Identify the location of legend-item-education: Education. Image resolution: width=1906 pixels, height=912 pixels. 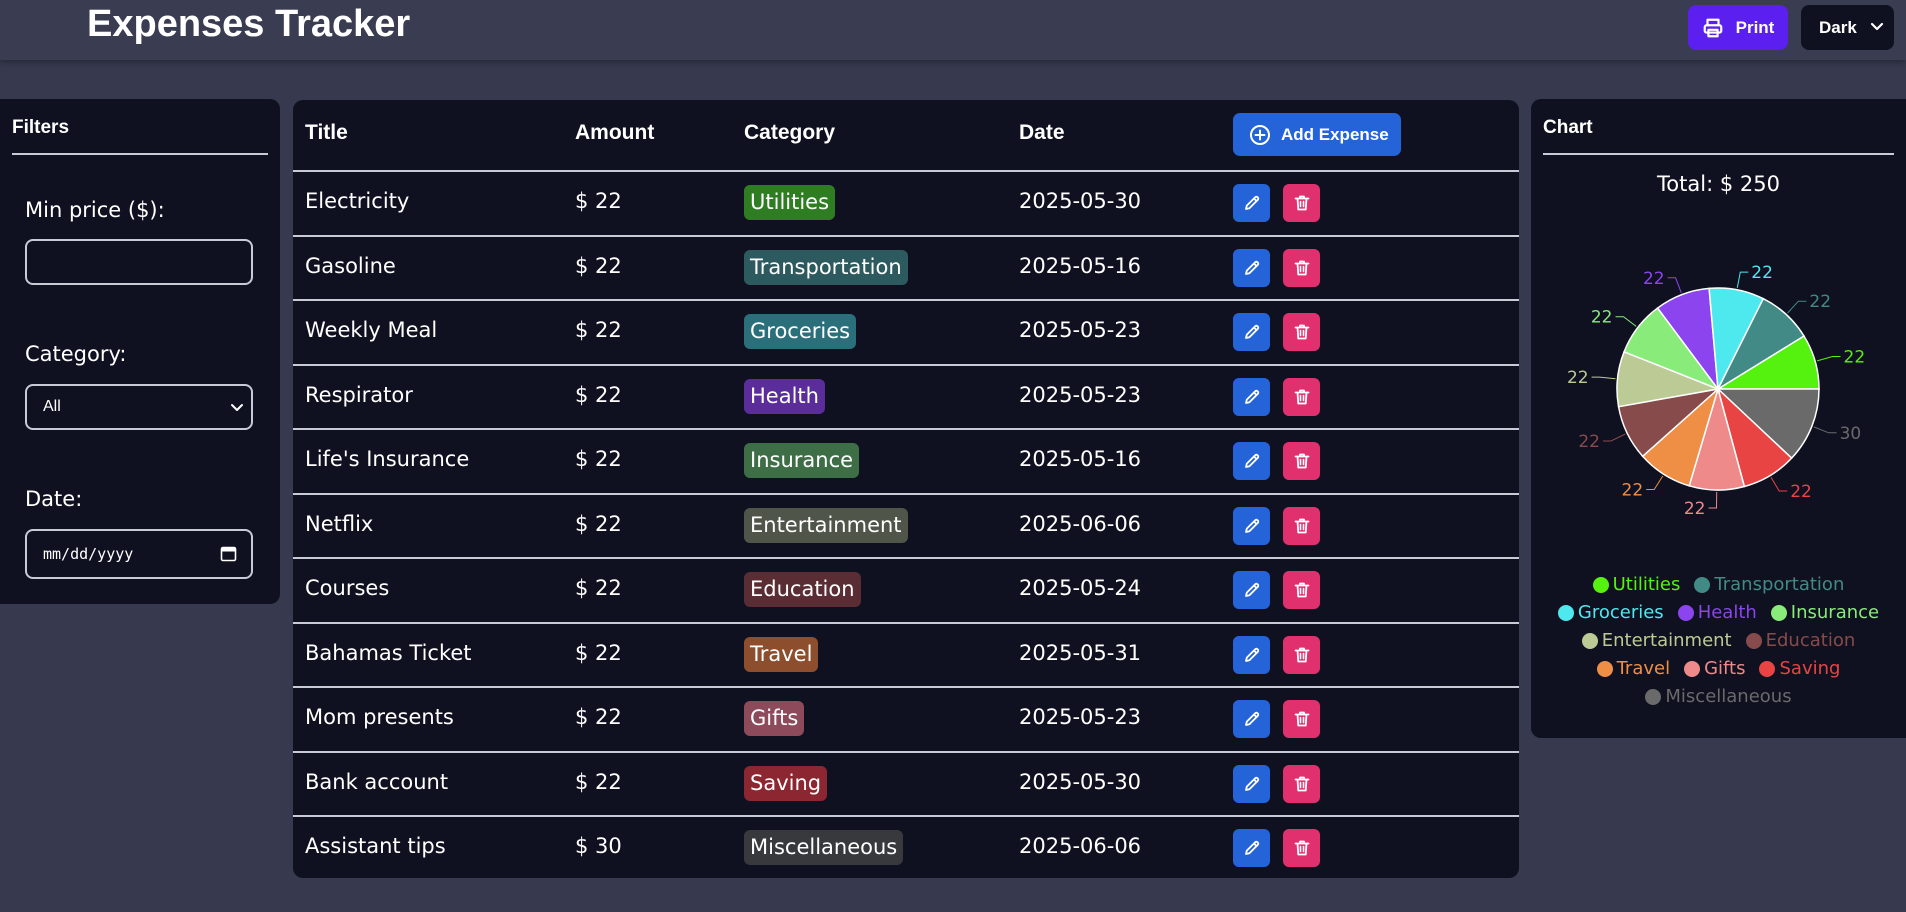
(1800, 640).